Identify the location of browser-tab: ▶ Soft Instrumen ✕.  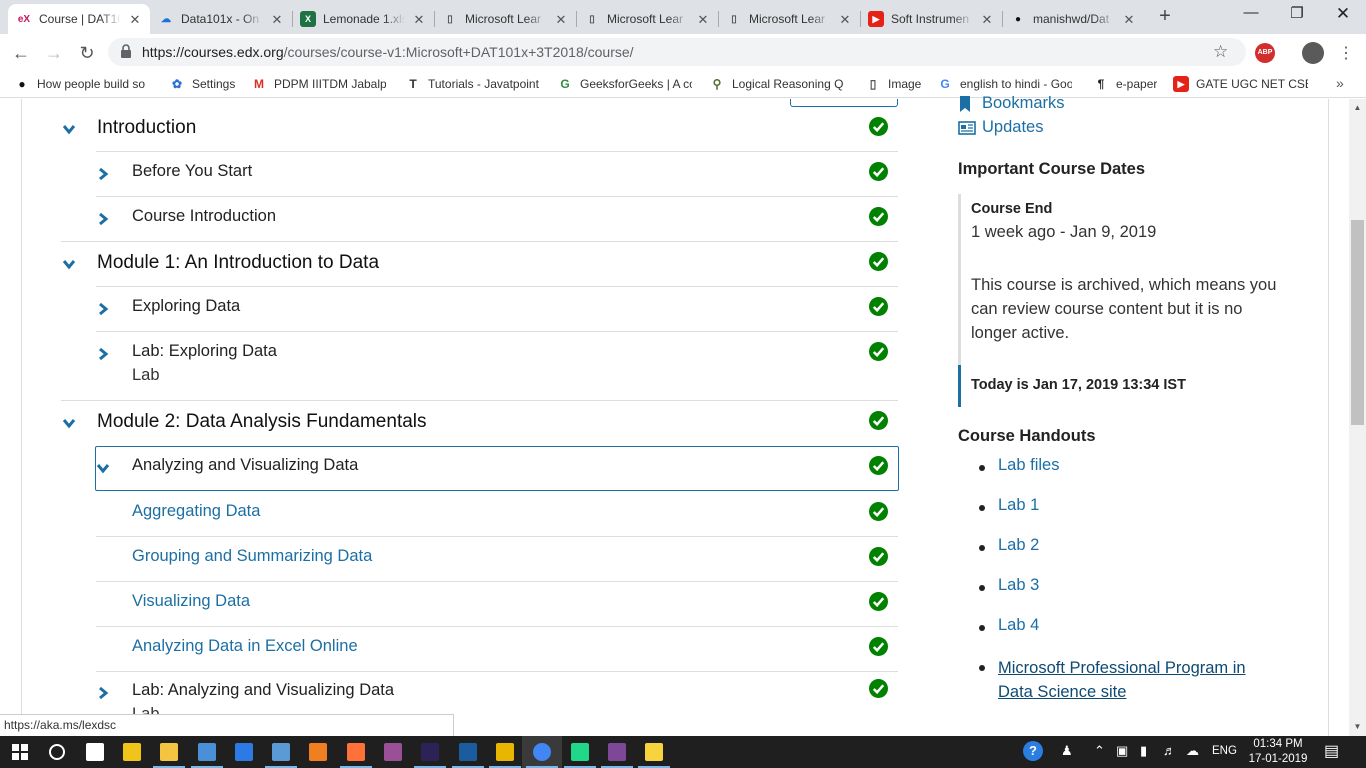
(931, 19).